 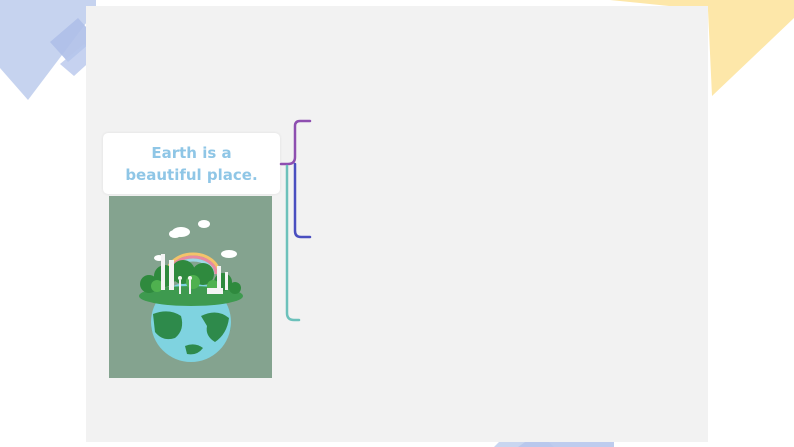 I want to click on bracket-teal, so click(x=293, y=243).